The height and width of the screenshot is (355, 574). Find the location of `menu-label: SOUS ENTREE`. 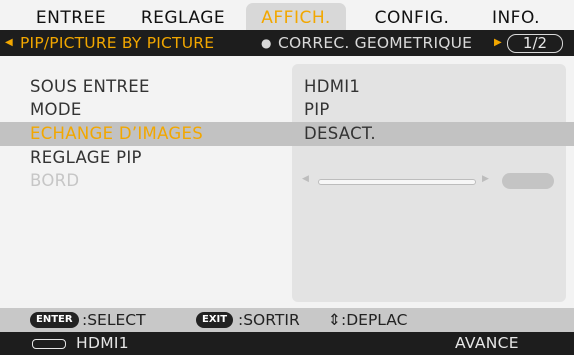

menu-label: SOUS ENTREE is located at coordinates (90, 86).